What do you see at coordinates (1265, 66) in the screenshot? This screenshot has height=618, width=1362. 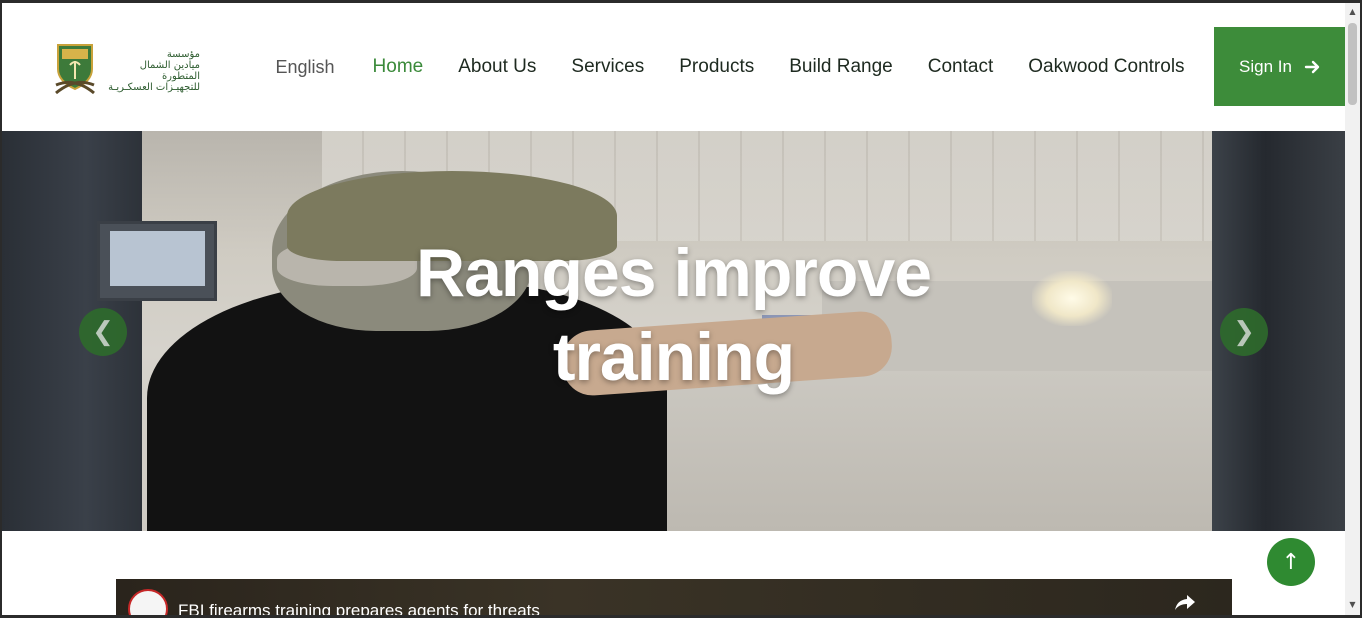 I see `sign-in-label: Sign In` at bounding box center [1265, 66].